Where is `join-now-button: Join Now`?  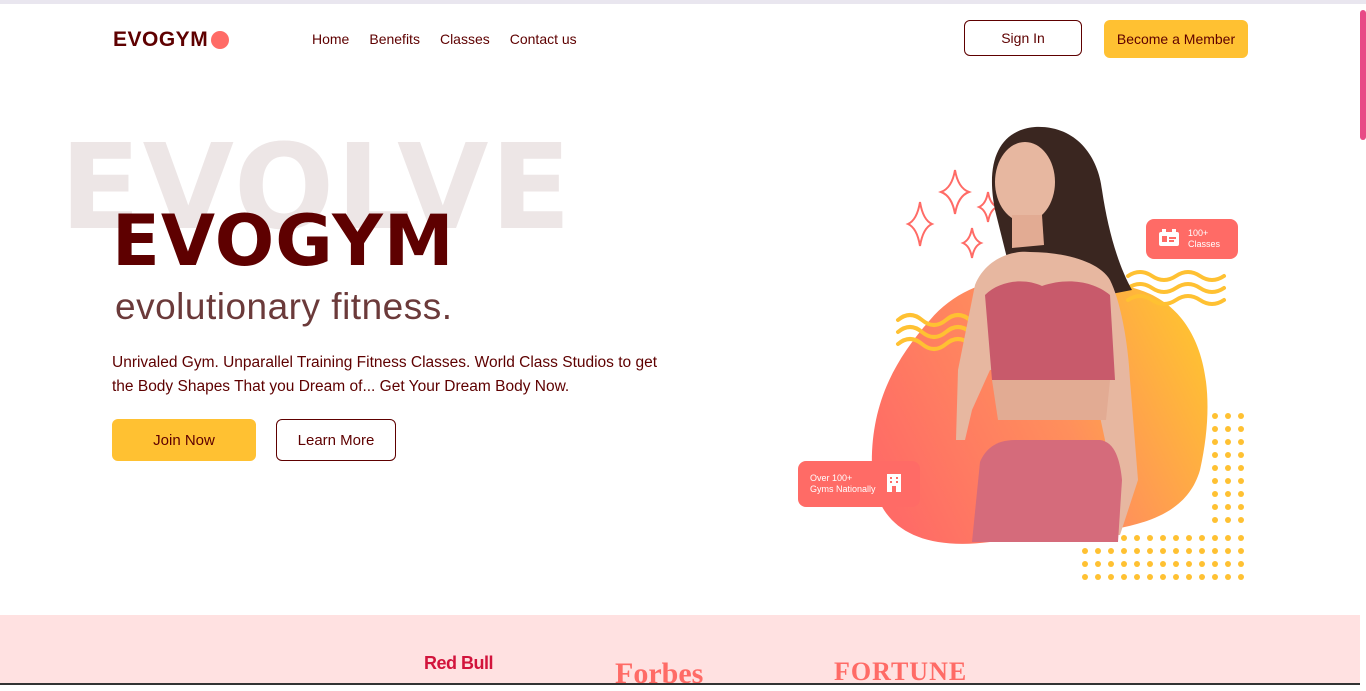 join-now-button: Join Now is located at coordinates (184, 440).